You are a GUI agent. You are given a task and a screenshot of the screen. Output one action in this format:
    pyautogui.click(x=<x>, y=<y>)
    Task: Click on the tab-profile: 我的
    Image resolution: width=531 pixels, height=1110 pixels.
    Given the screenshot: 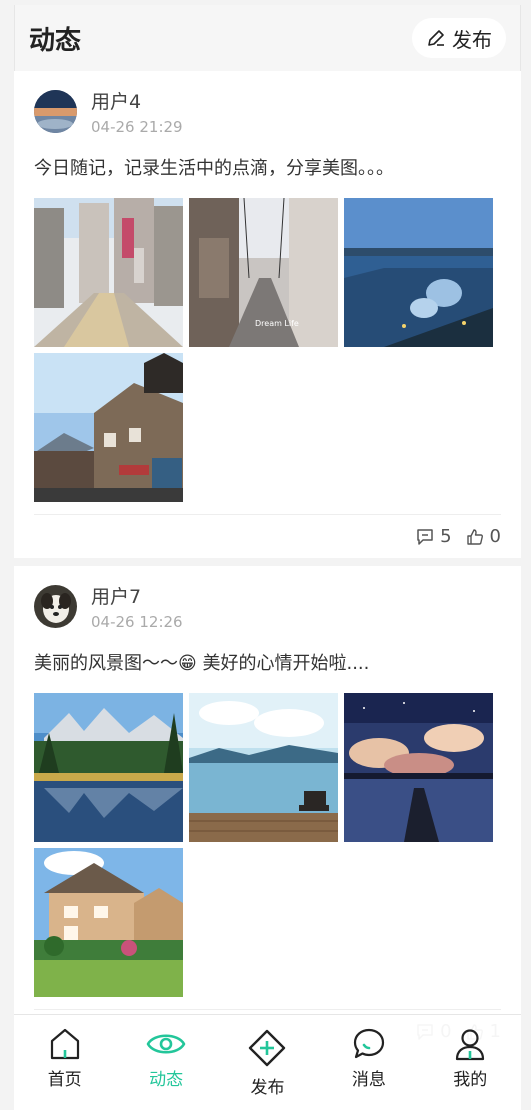 What is the action you would take?
    pyautogui.click(x=470, y=1058)
    